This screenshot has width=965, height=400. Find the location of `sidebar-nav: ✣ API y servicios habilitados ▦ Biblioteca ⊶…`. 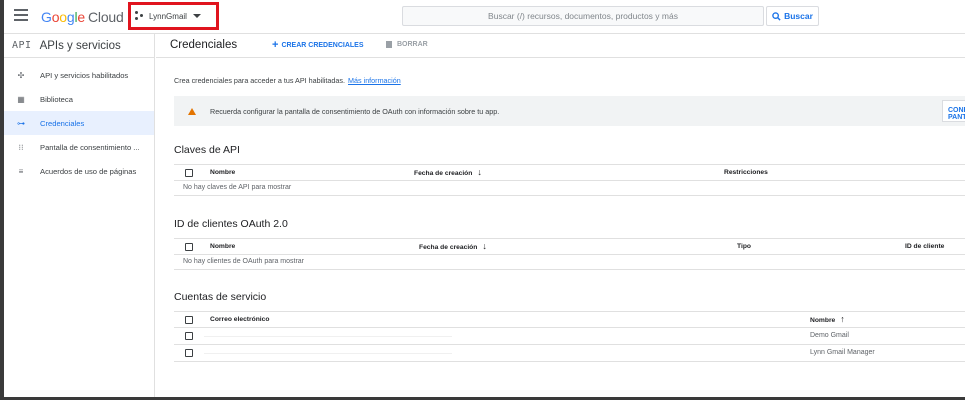

sidebar-nav: ✣ API y servicios habilitados ▦ Biblioteca ⊶… is located at coordinates (79, 120).